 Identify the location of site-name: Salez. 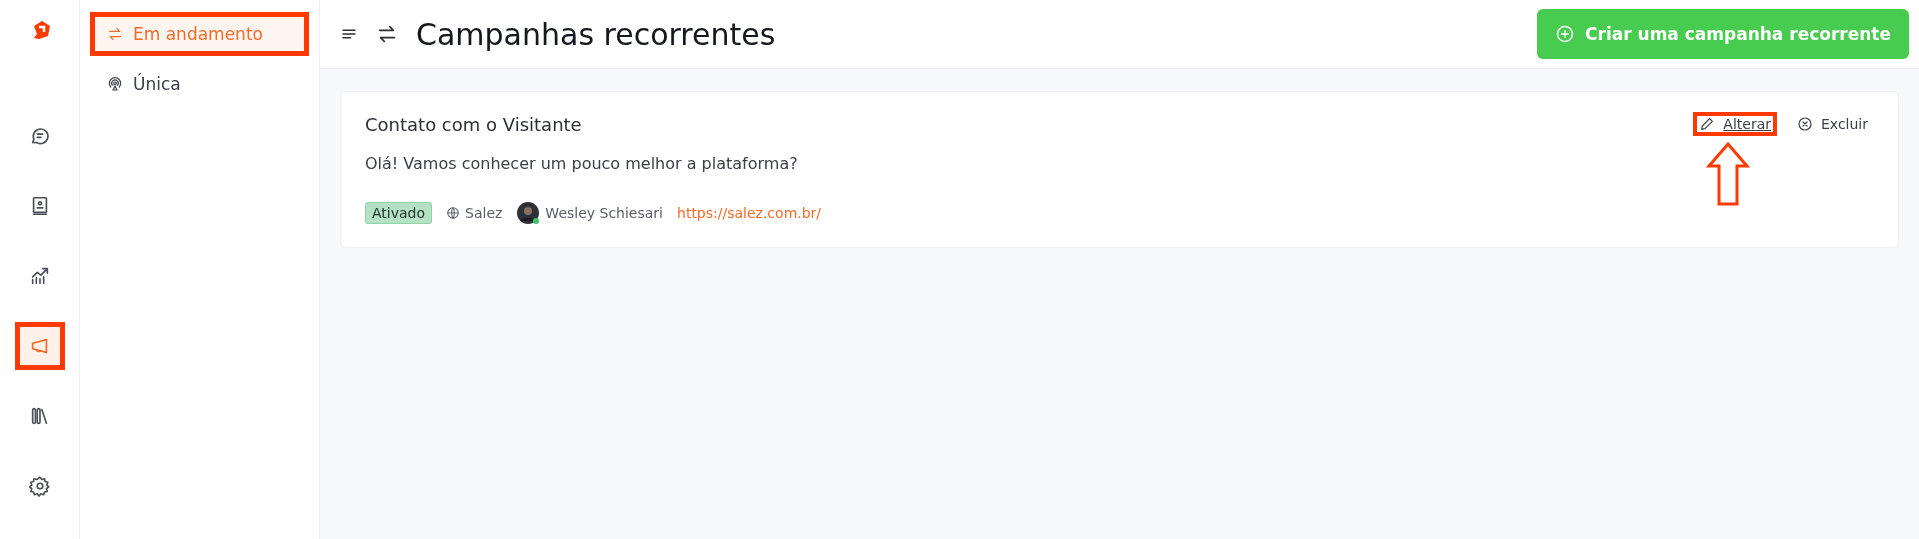
(484, 213).